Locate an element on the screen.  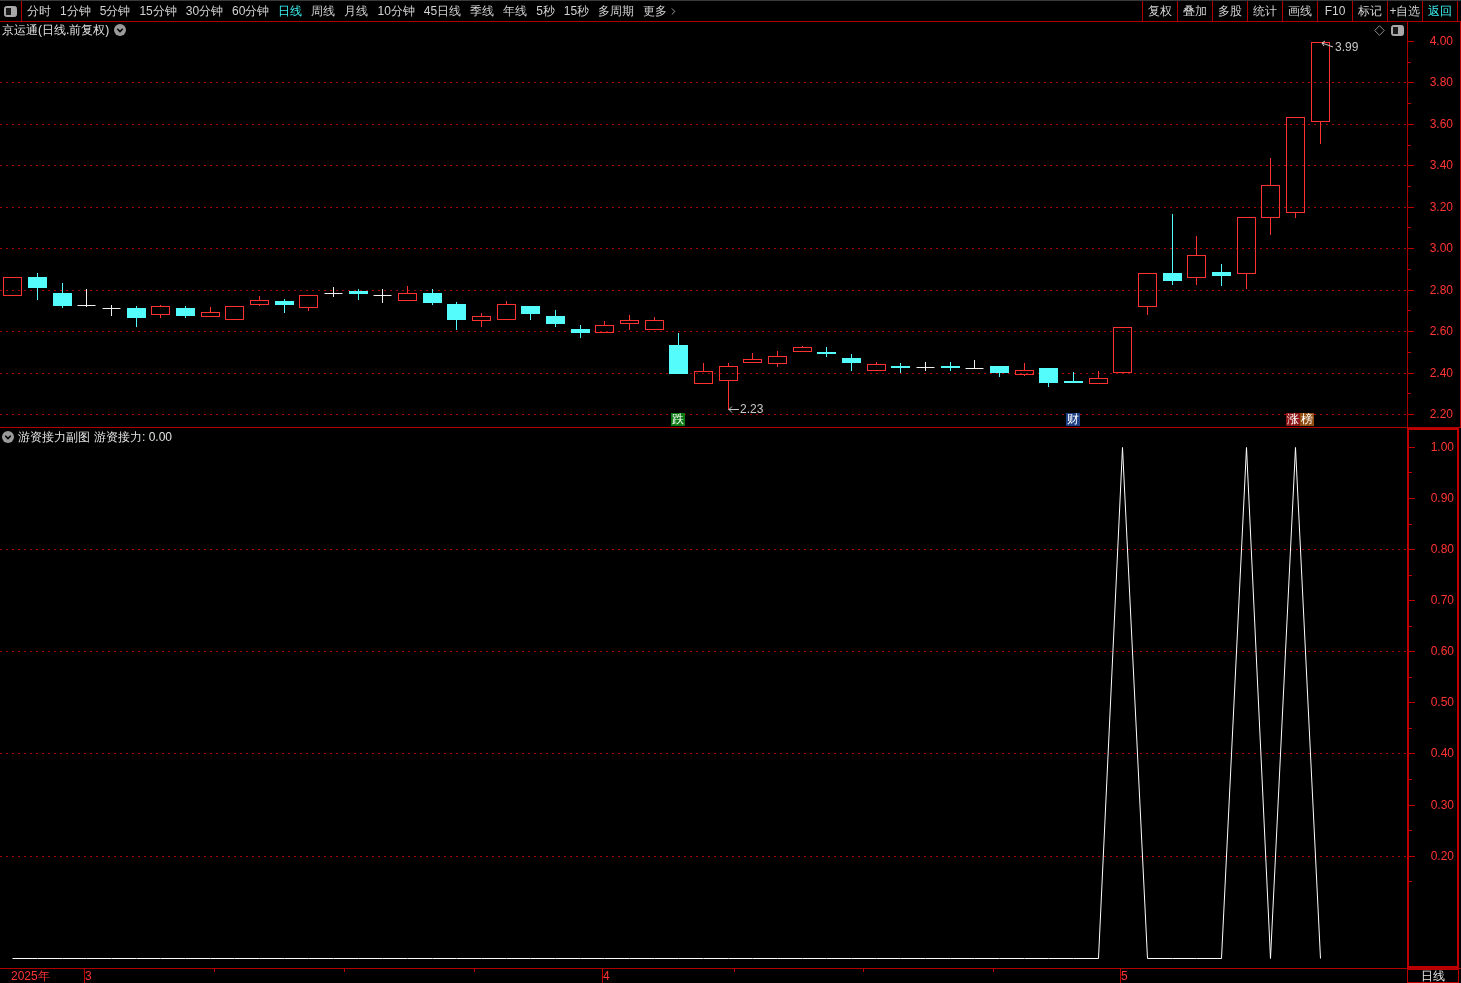
axis-label: 0.20 is located at coordinates (1442, 855).